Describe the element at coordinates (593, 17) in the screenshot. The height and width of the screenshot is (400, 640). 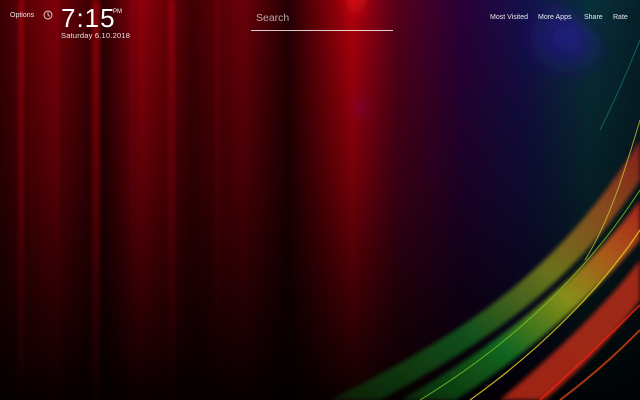
I see `share-link: Share` at that location.